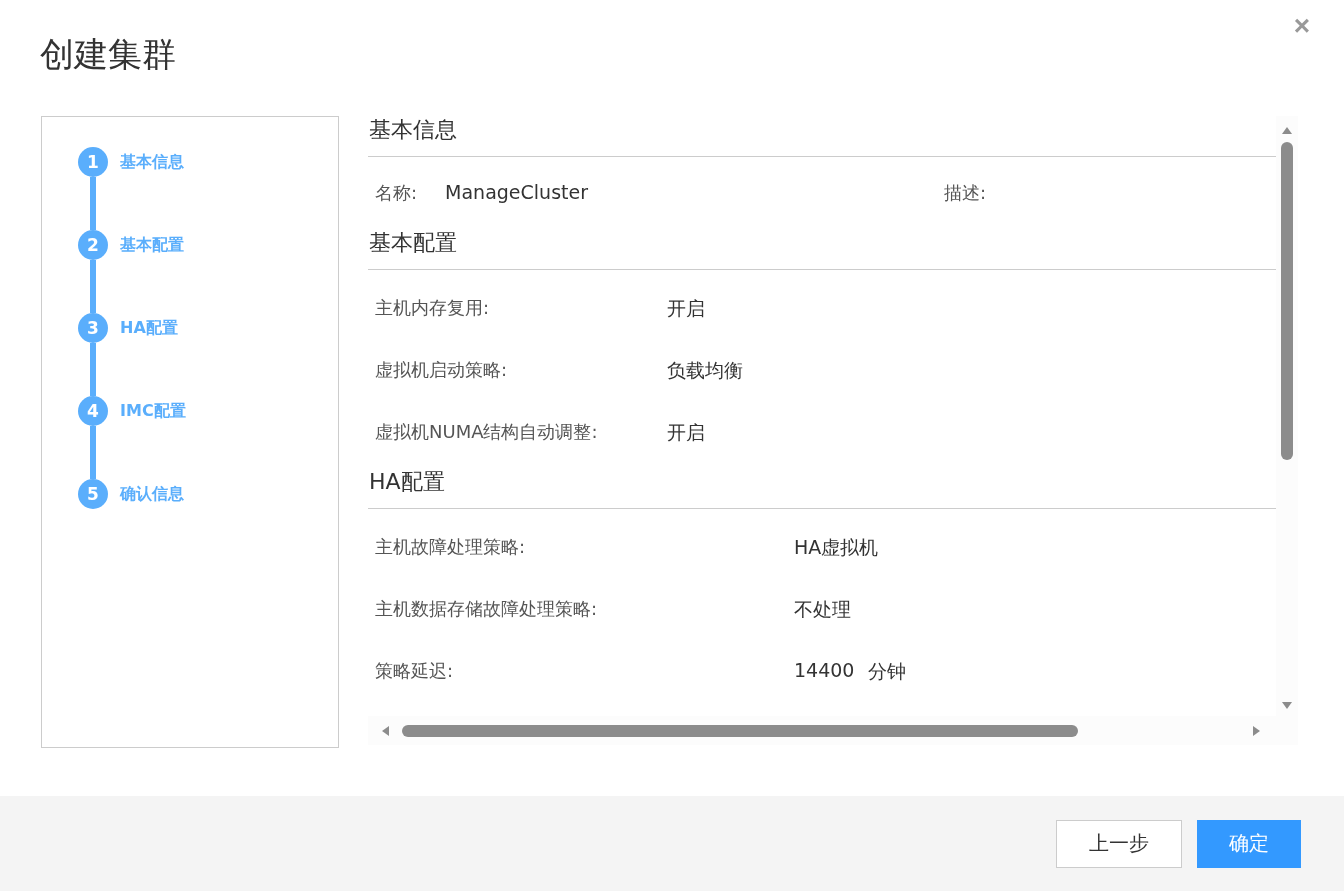 This screenshot has height=891, width=1344. Describe the element at coordinates (705, 370) in the screenshot. I see `field-value: 负载均衡` at that location.